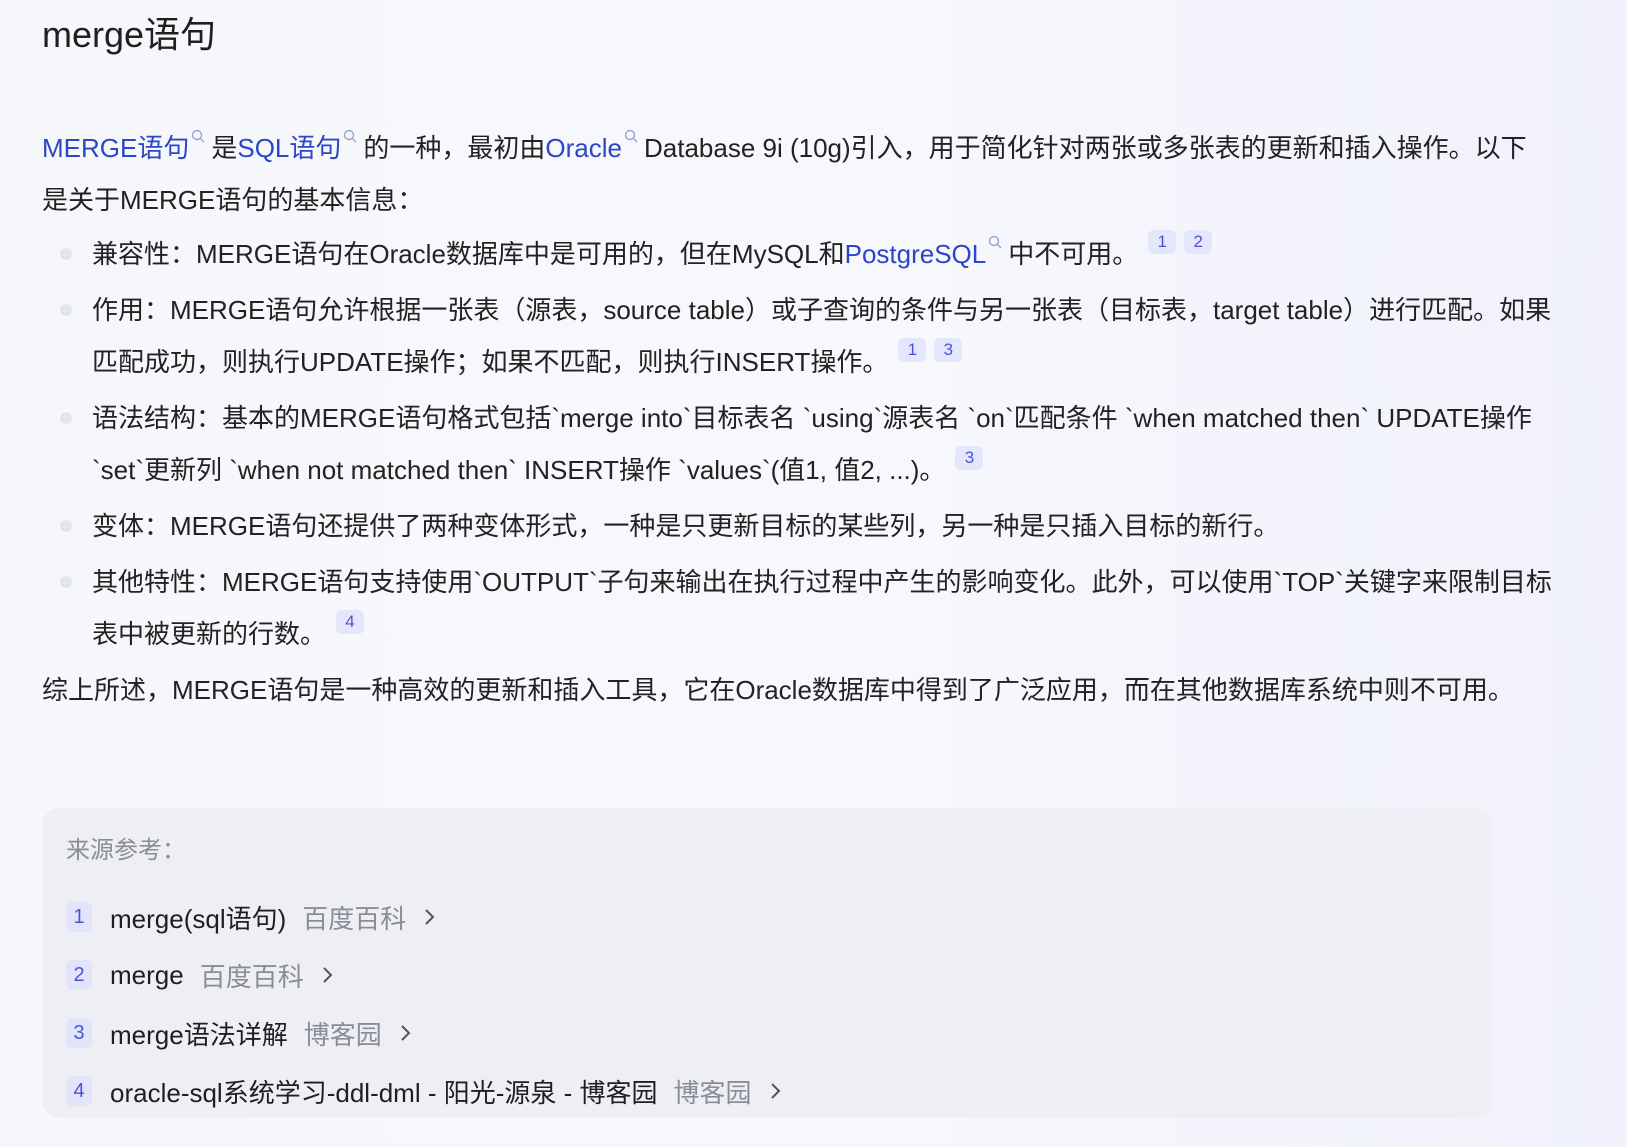 The width and height of the screenshot is (1627, 1147). What do you see at coordinates (126, 850) in the screenshot?
I see `sources-heading: 来源参考：` at bounding box center [126, 850].